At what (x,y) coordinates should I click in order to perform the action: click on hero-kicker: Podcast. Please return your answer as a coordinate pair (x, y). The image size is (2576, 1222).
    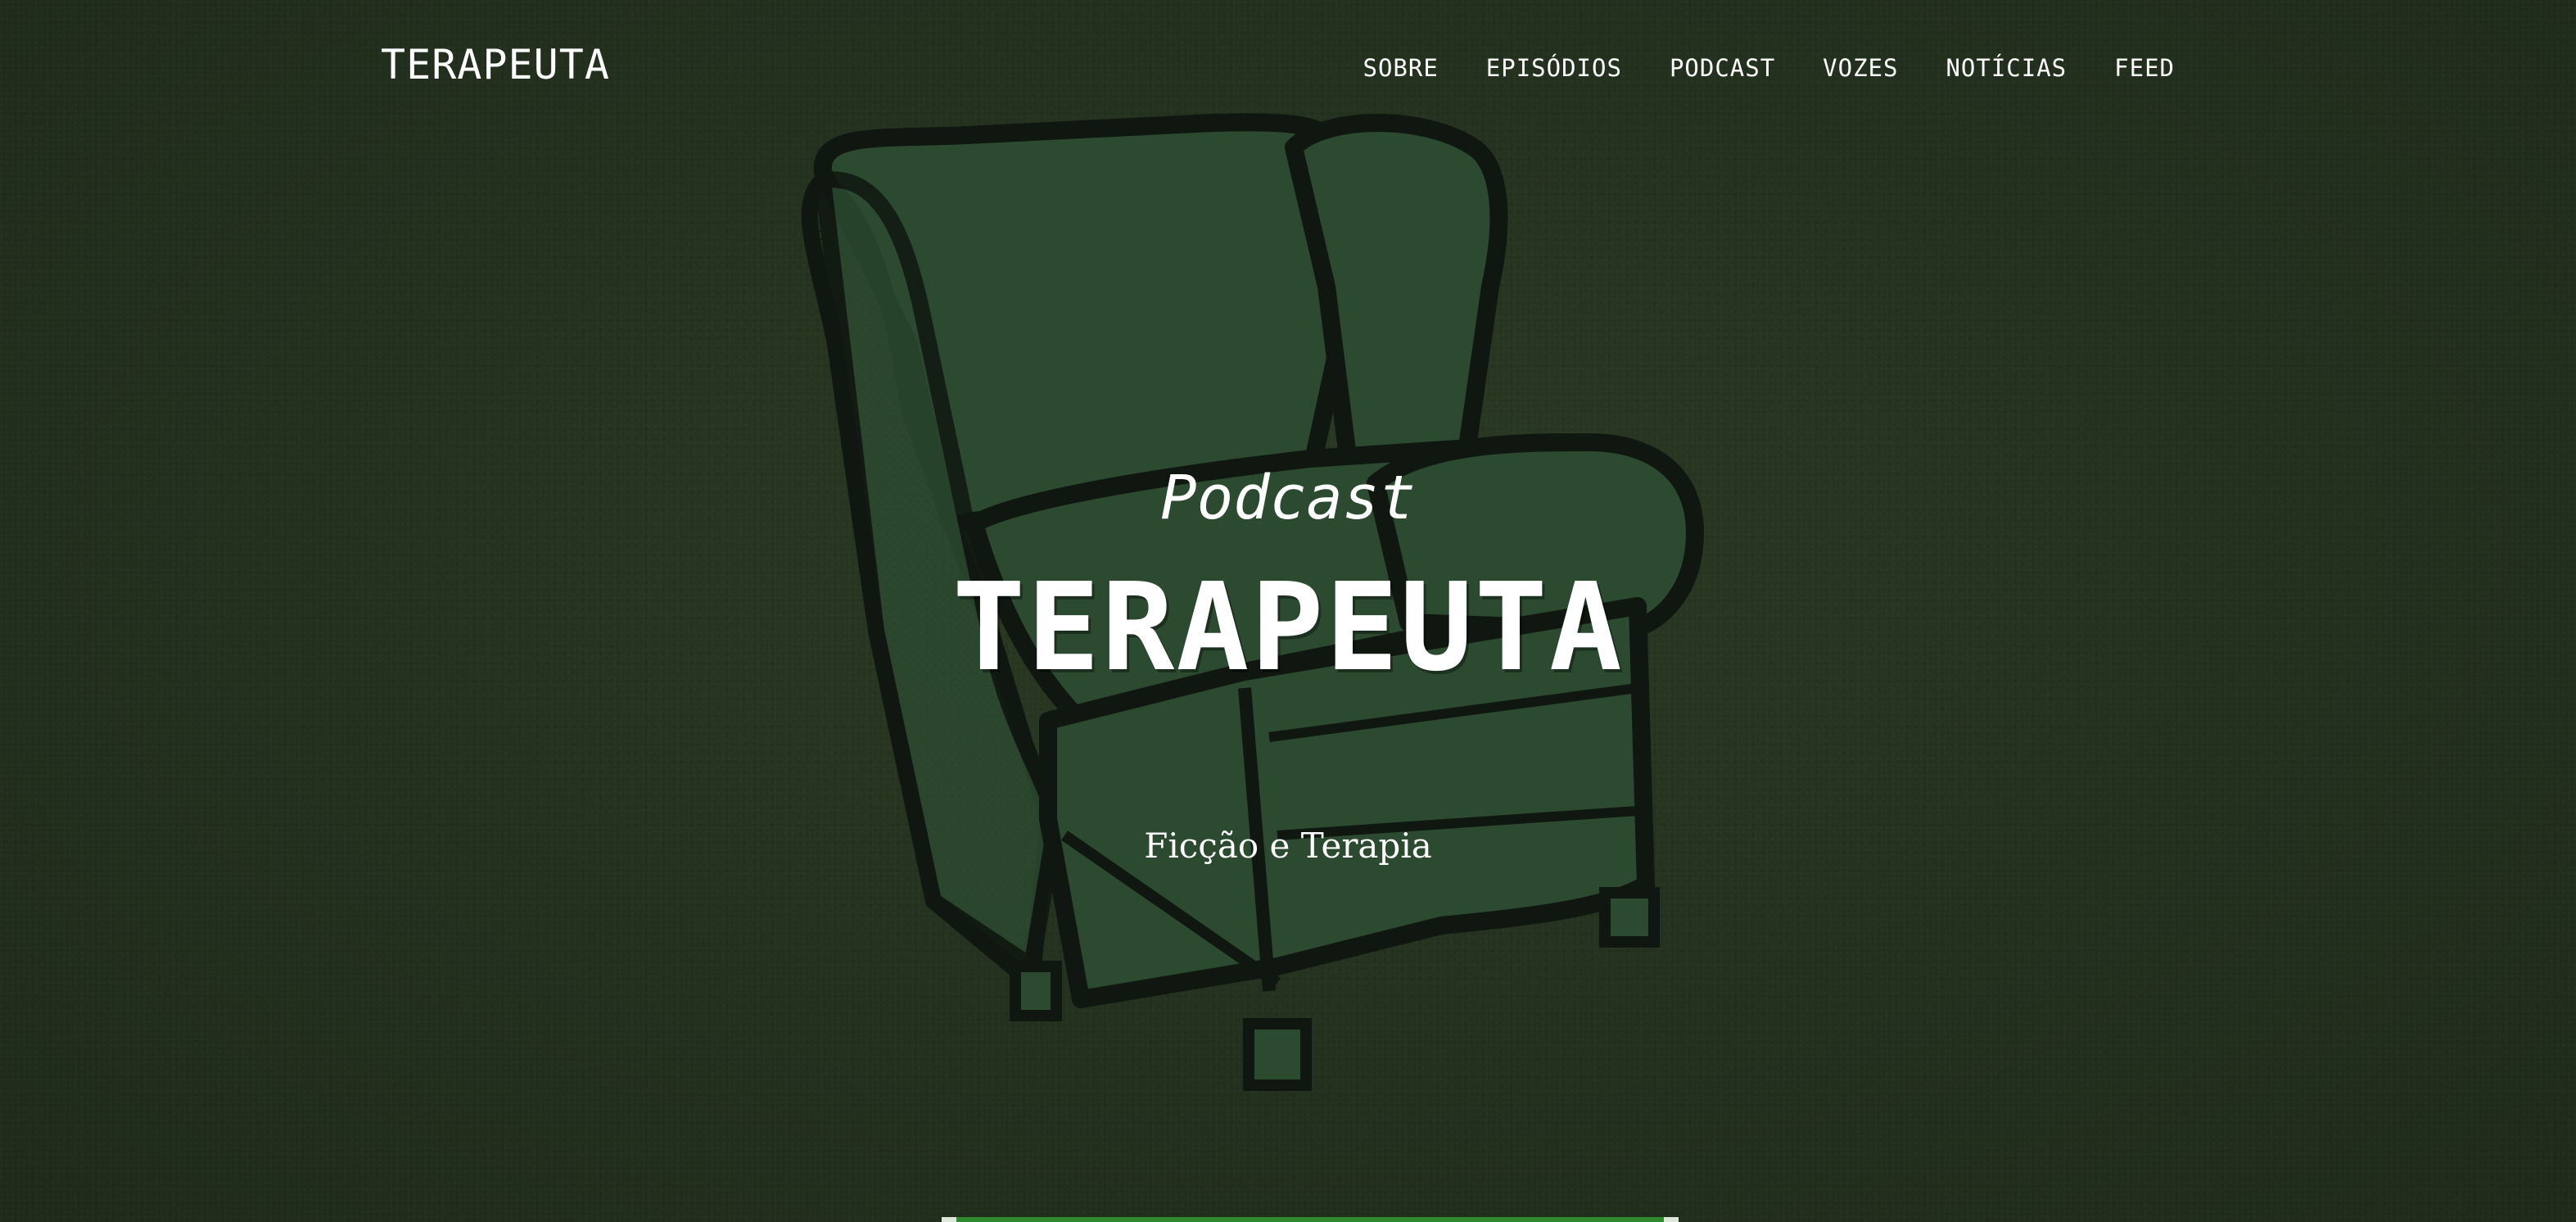
    Looking at the image, I should click on (1288, 498).